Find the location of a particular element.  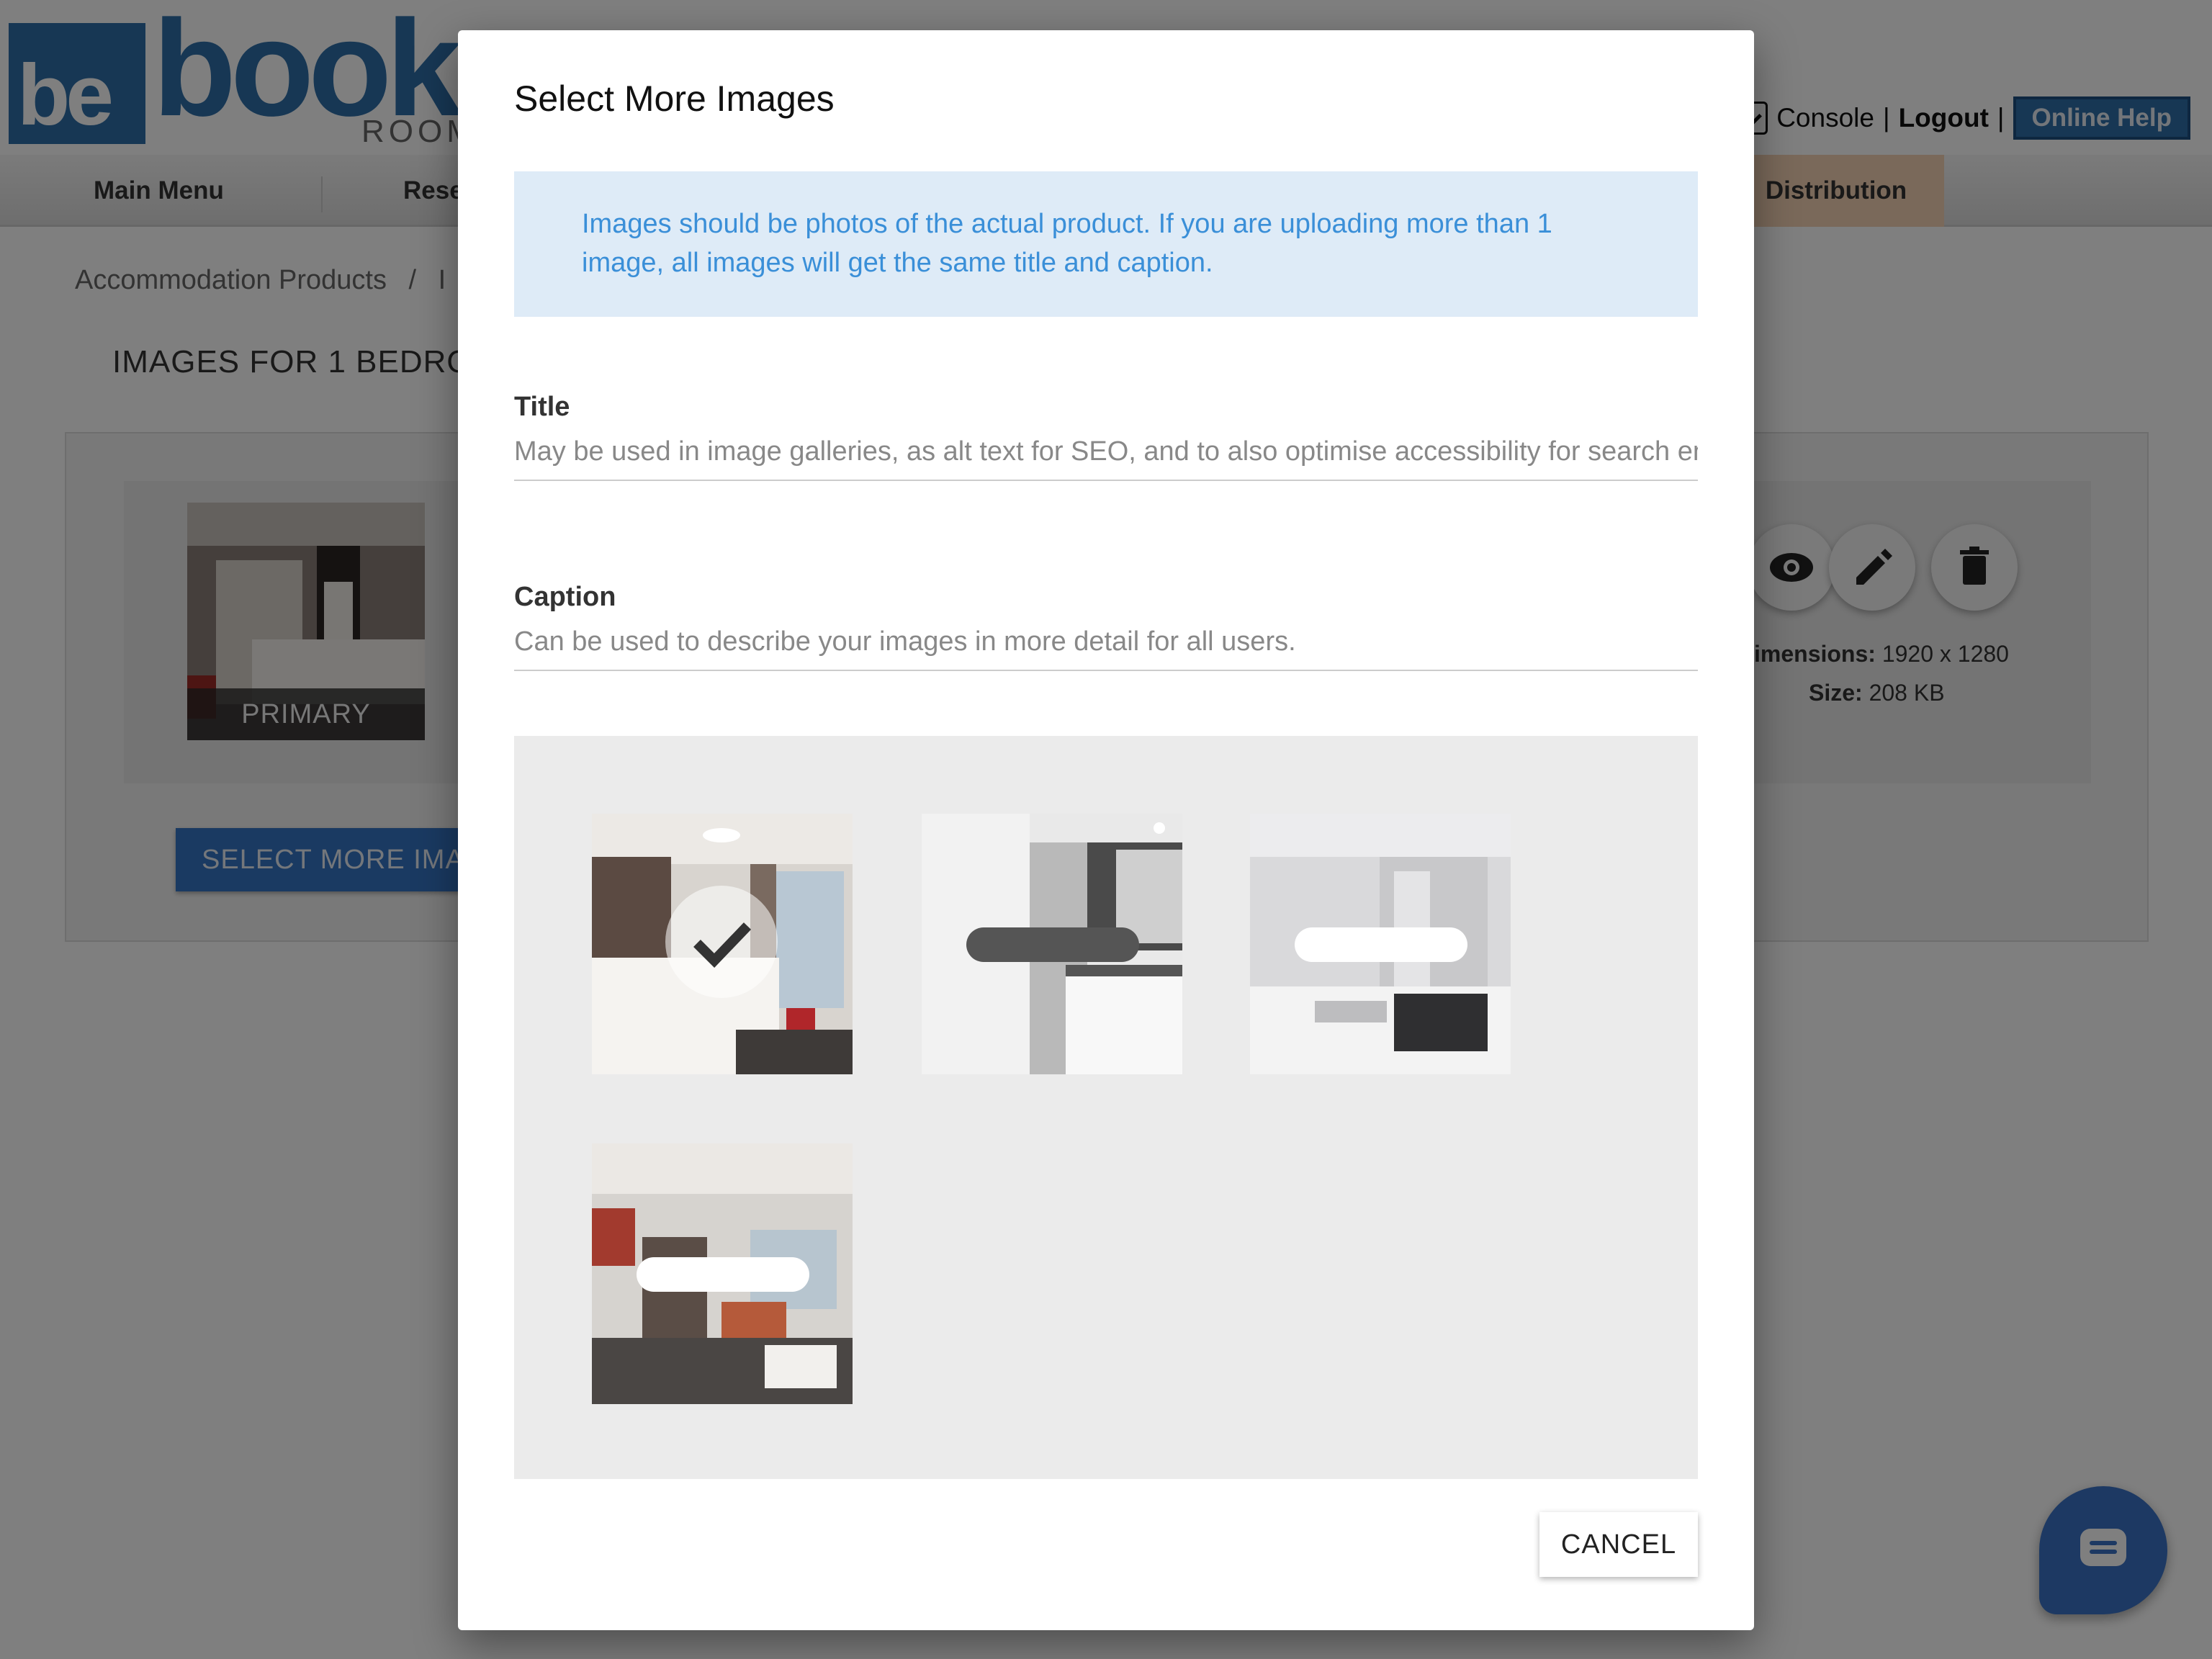

title-label: Title is located at coordinates (542, 407).